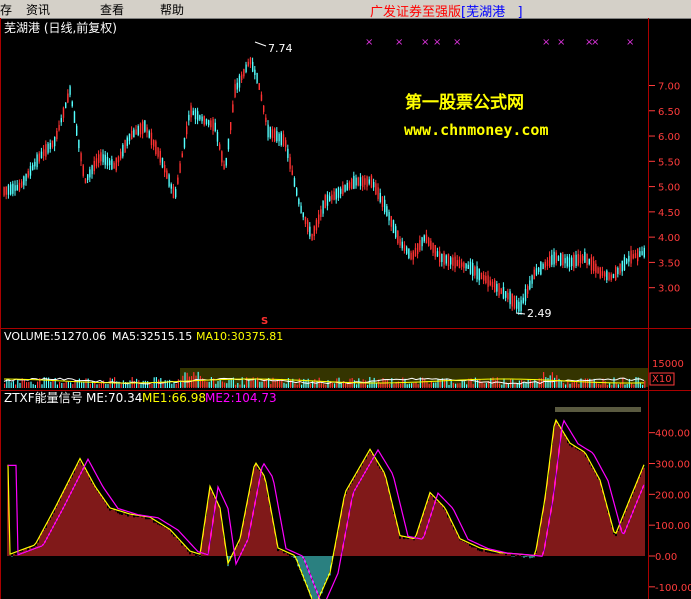 Image resolution: width=691 pixels, height=599 pixels. I want to click on low-price-label: 2.49, so click(539, 313).